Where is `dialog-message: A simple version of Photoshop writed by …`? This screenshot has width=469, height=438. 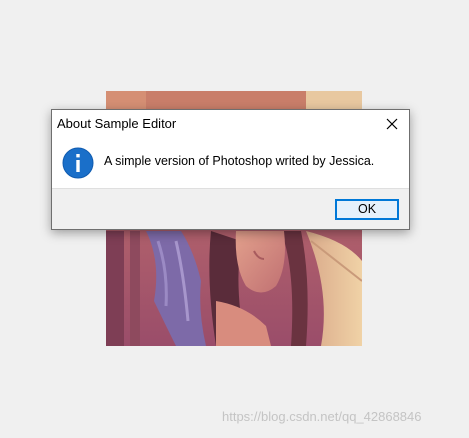
dialog-message: A simple version of Photoshop writed by … is located at coordinates (239, 161).